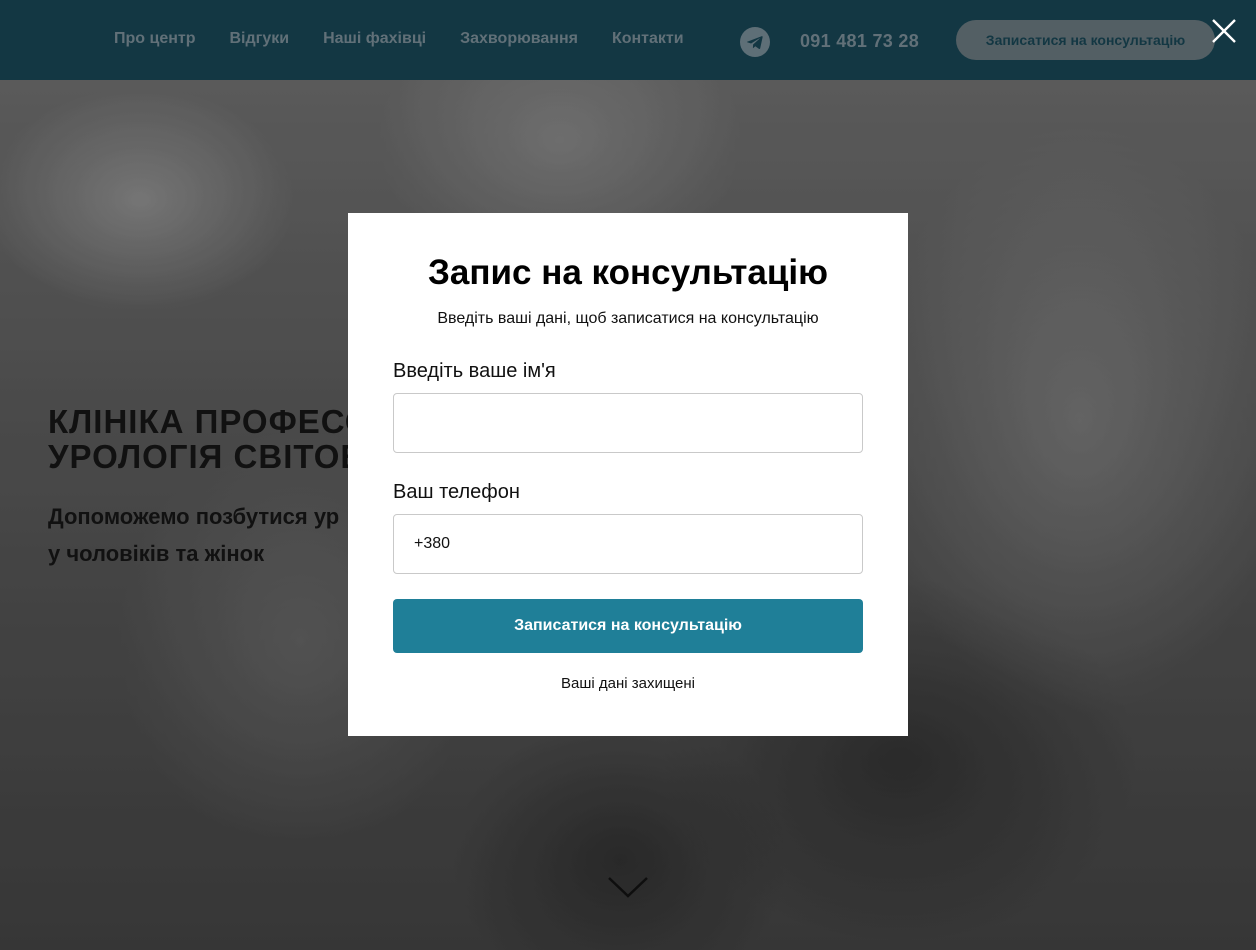 Image resolution: width=1256 pixels, height=950 pixels. What do you see at coordinates (456, 492) in the screenshot?
I see `phone-field-label: Ваш телефон` at bounding box center [456, 492].